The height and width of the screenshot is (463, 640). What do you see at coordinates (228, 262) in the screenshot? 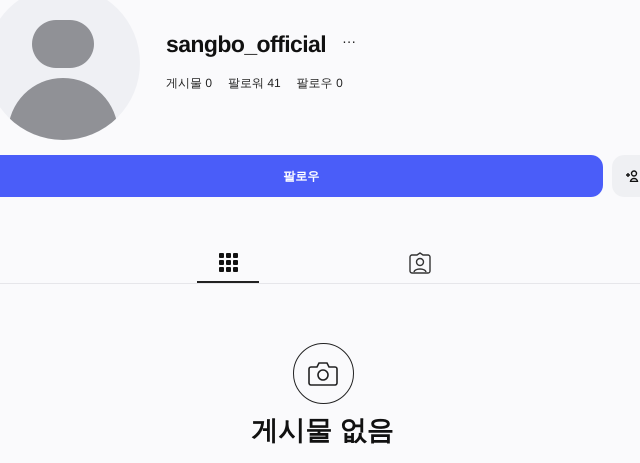
I see `grid-icon` at bounding box center [228, 262].